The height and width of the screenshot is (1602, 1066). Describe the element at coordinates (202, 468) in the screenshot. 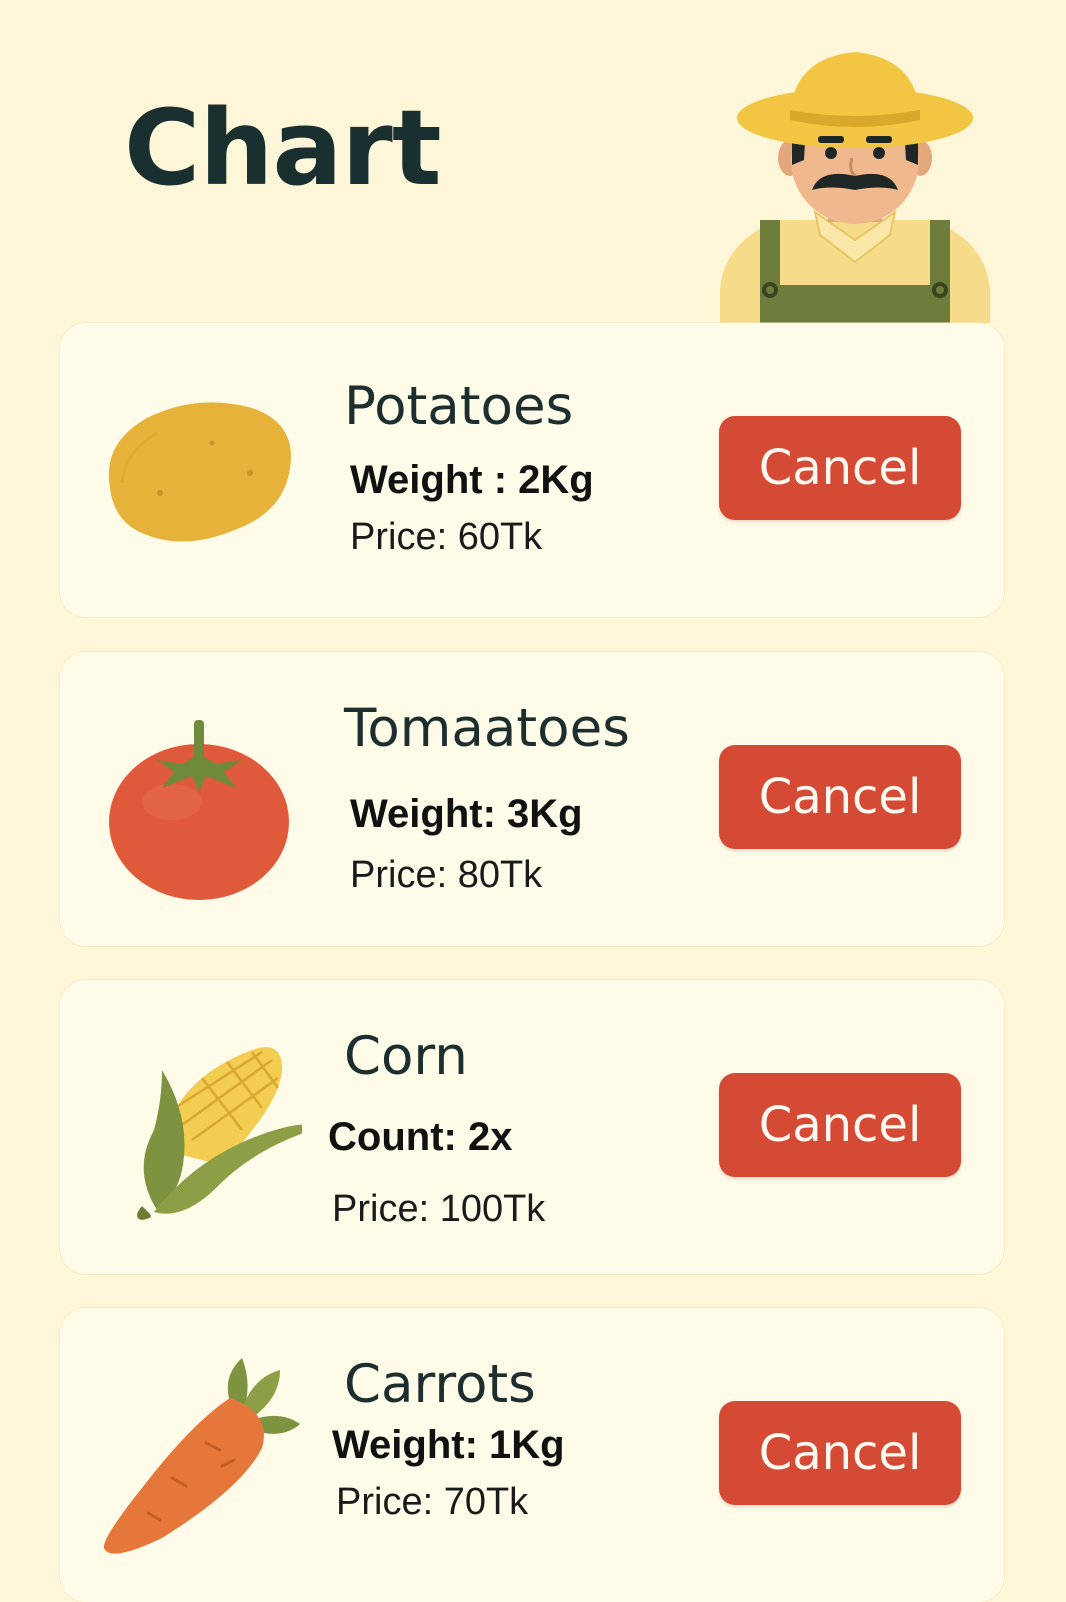

I see `potato-icon` at that location.